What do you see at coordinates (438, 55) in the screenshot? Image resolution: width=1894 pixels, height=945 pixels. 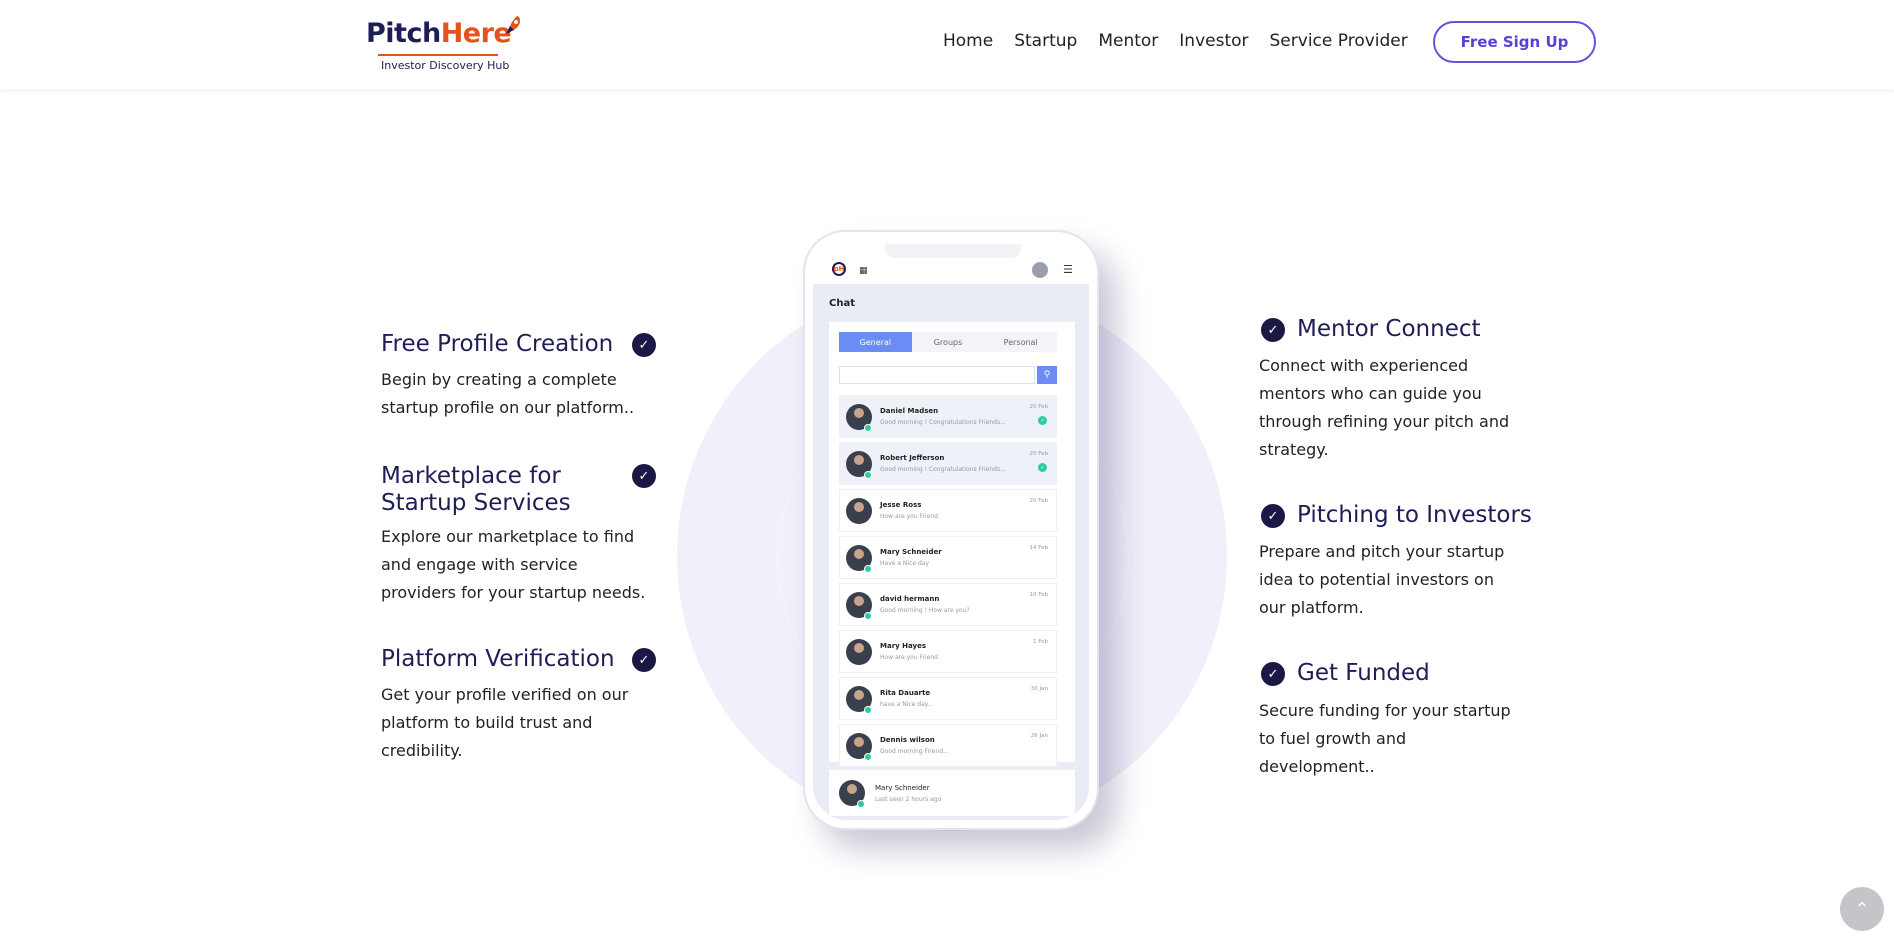 I see `logo-underline` at bounding box center [438, 55].